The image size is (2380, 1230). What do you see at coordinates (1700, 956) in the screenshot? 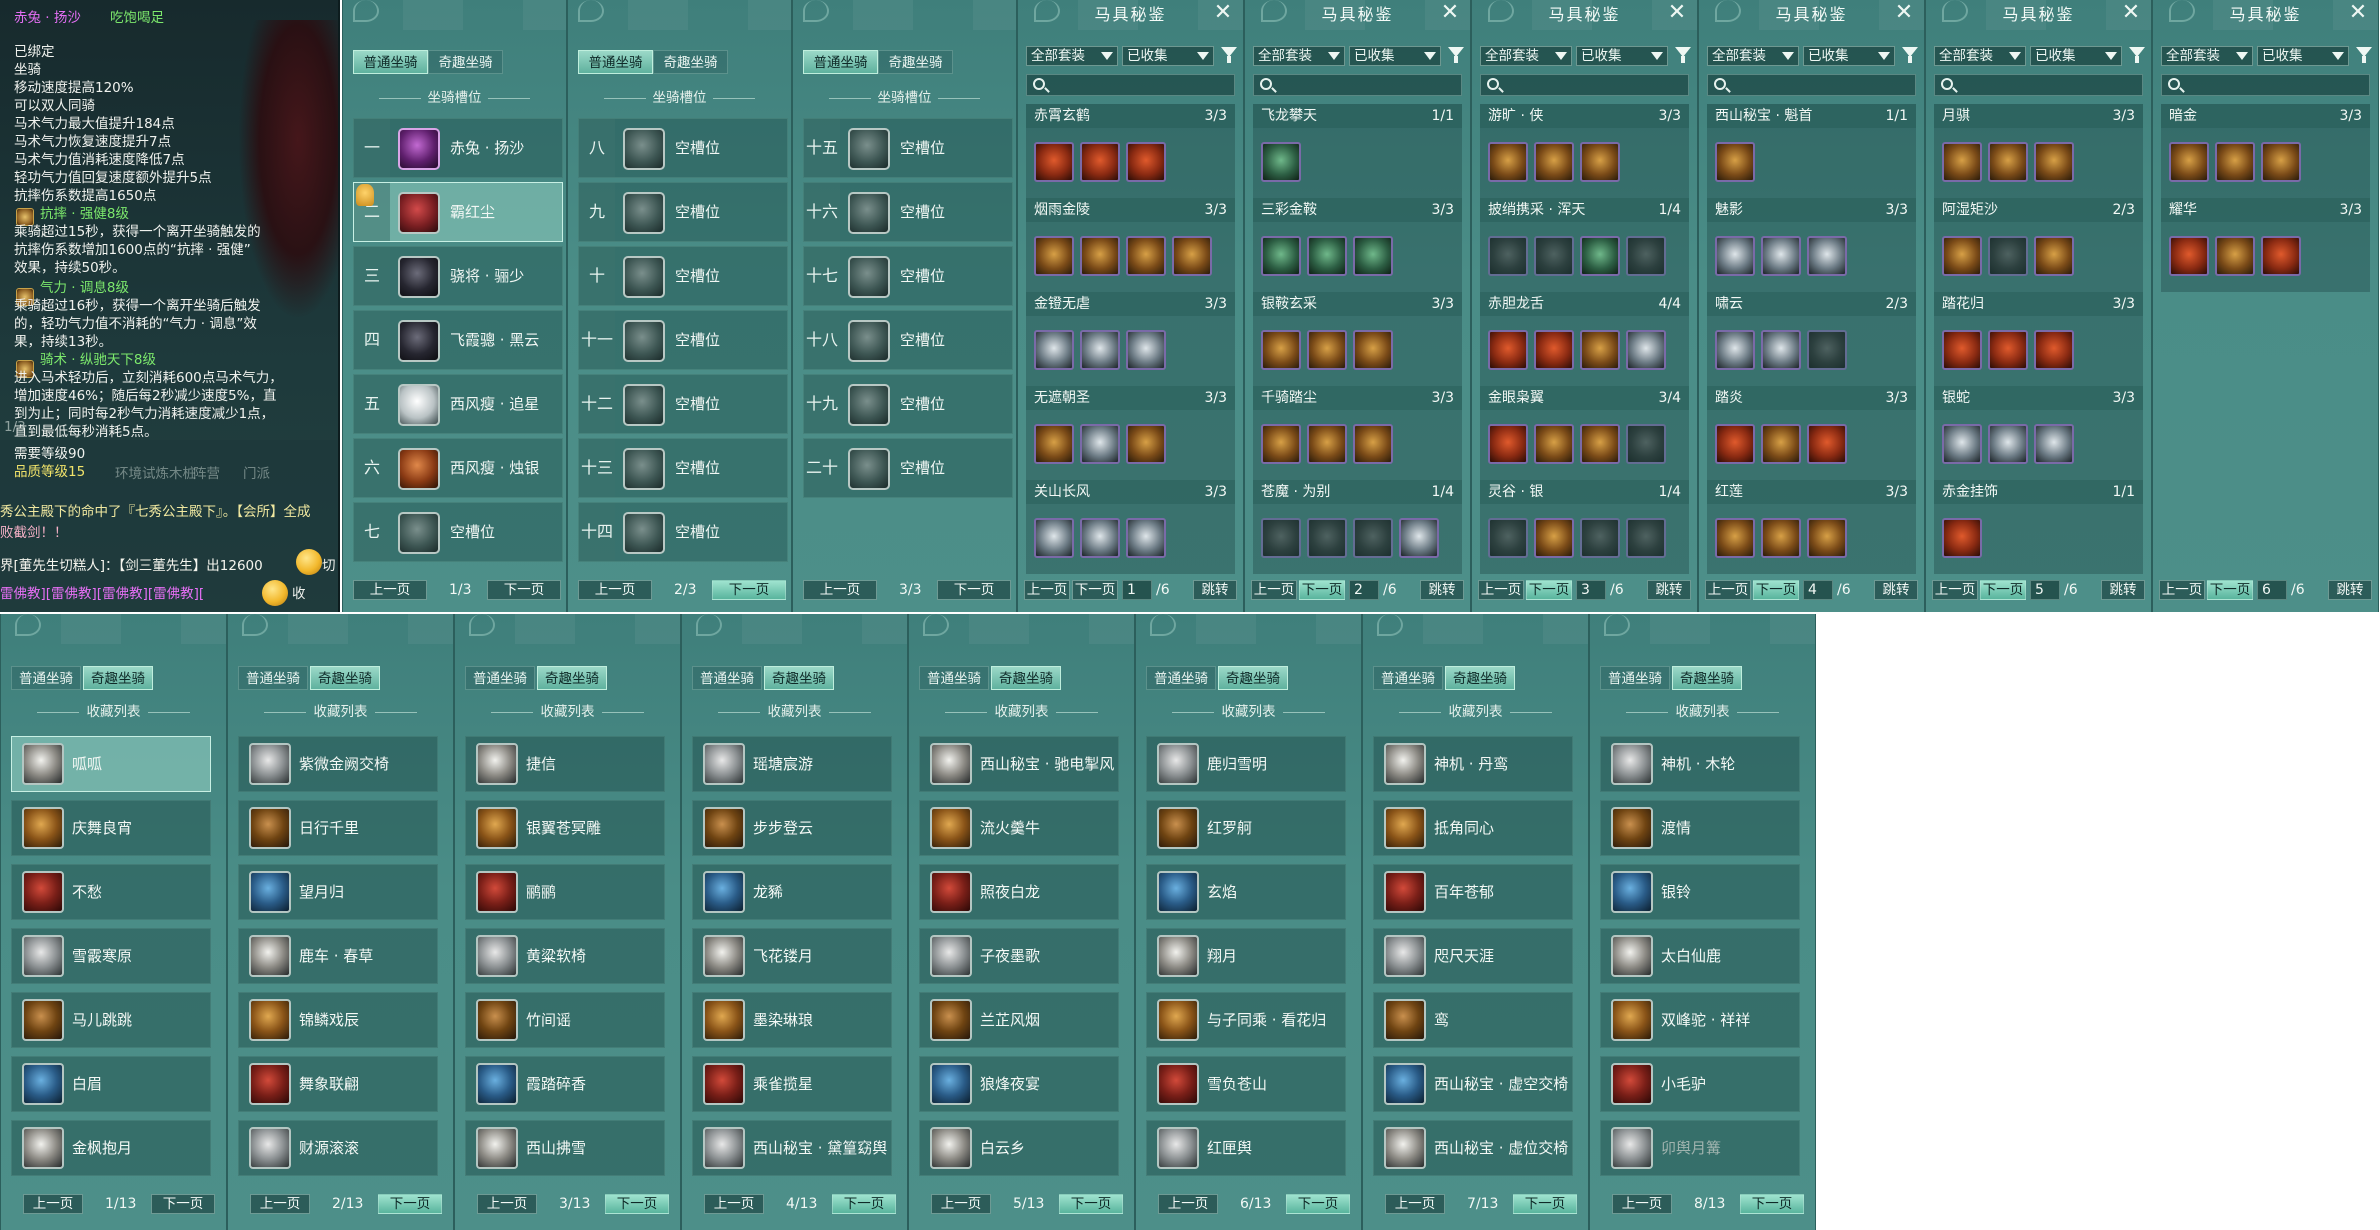
I see `collection-item: 太白仙鹿` at bounding box center [1700, 956].